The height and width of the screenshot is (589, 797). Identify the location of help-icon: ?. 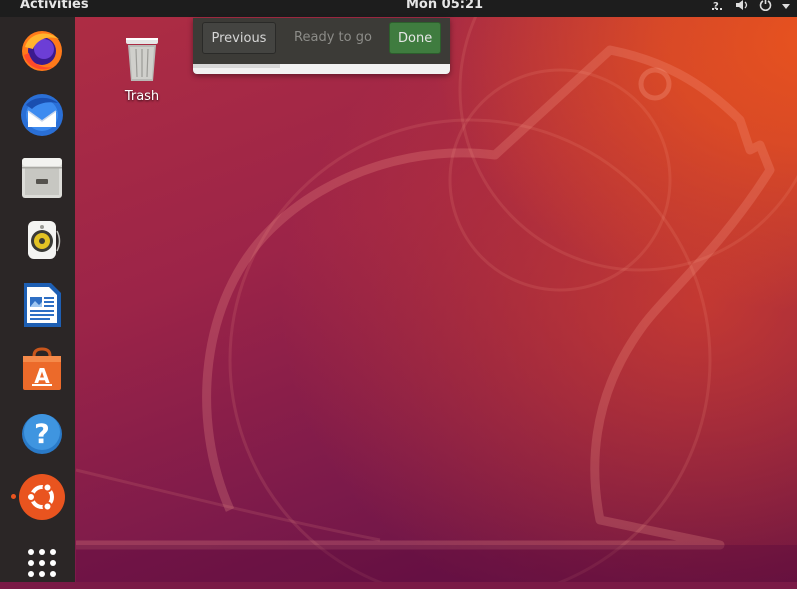
(42, 434).